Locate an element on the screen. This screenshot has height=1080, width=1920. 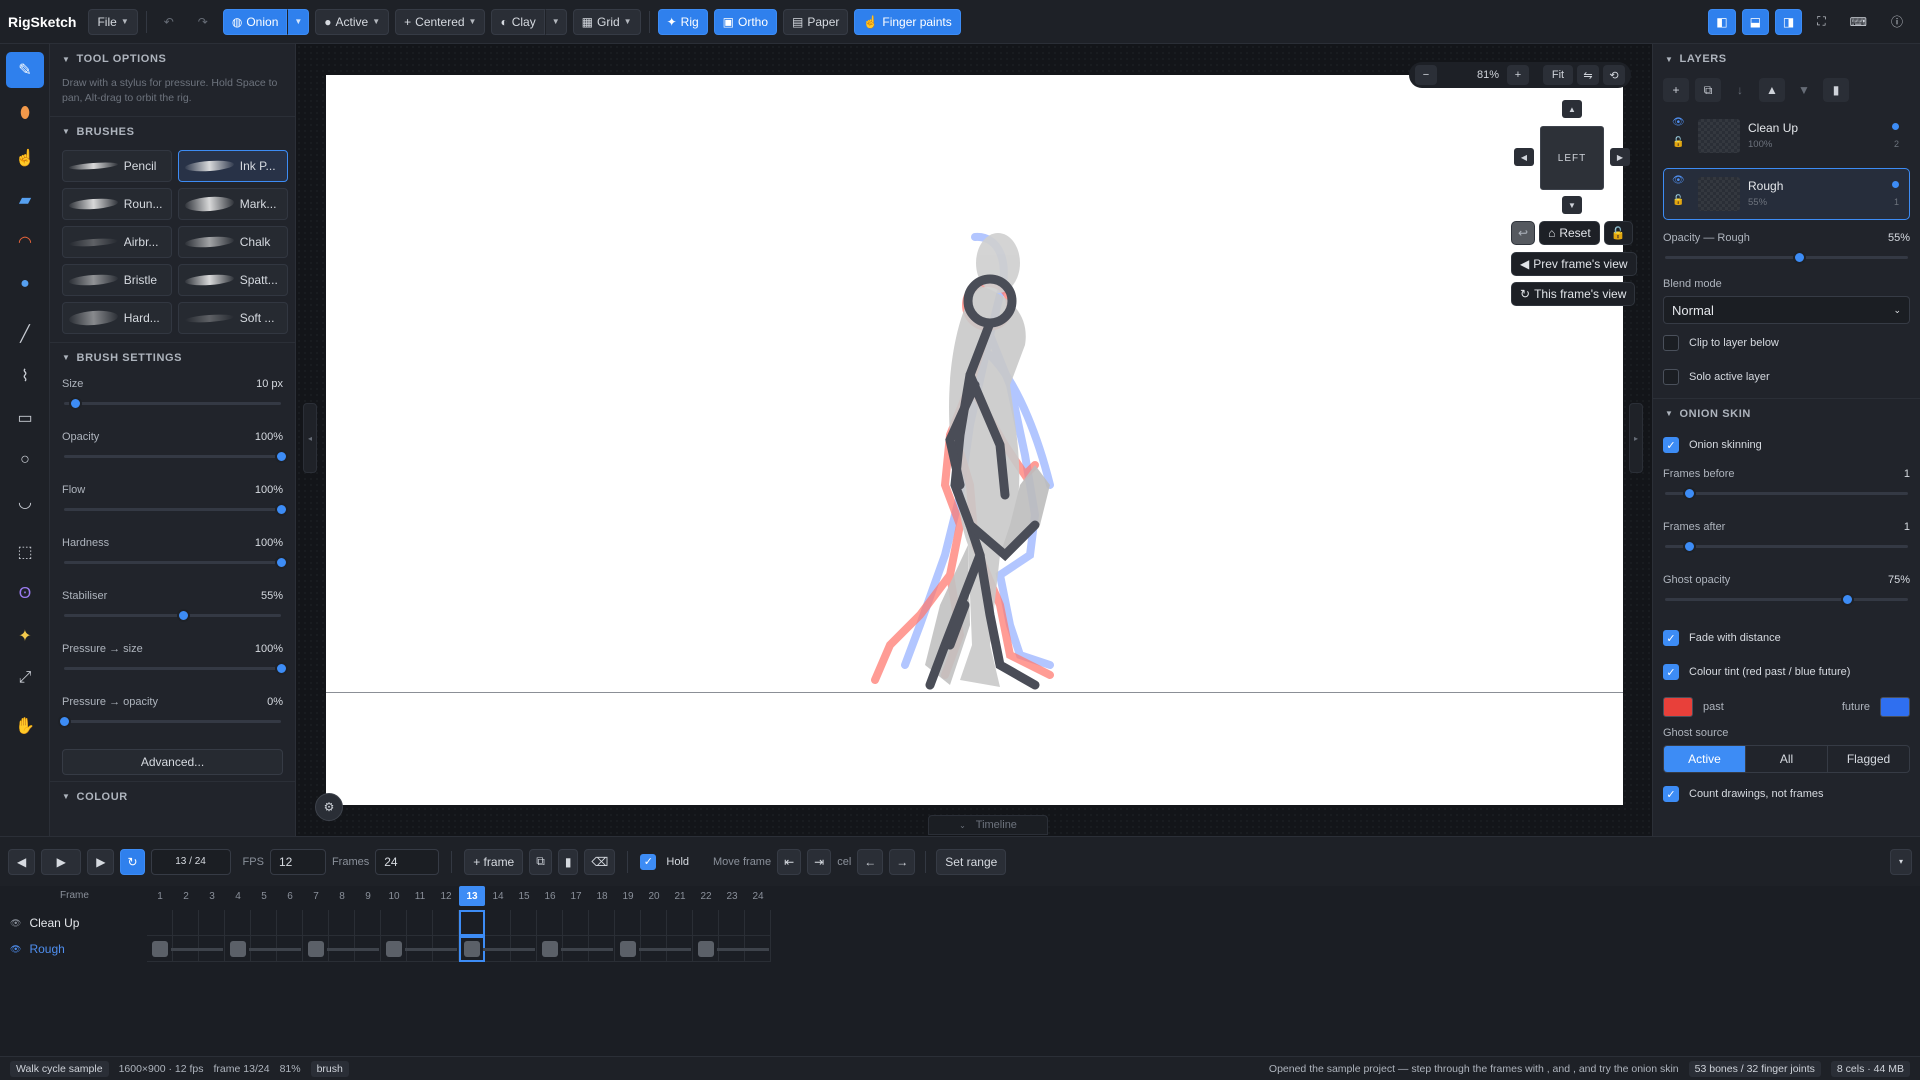
onion-button: ◍ Onion is located at coordinates (255, 21).